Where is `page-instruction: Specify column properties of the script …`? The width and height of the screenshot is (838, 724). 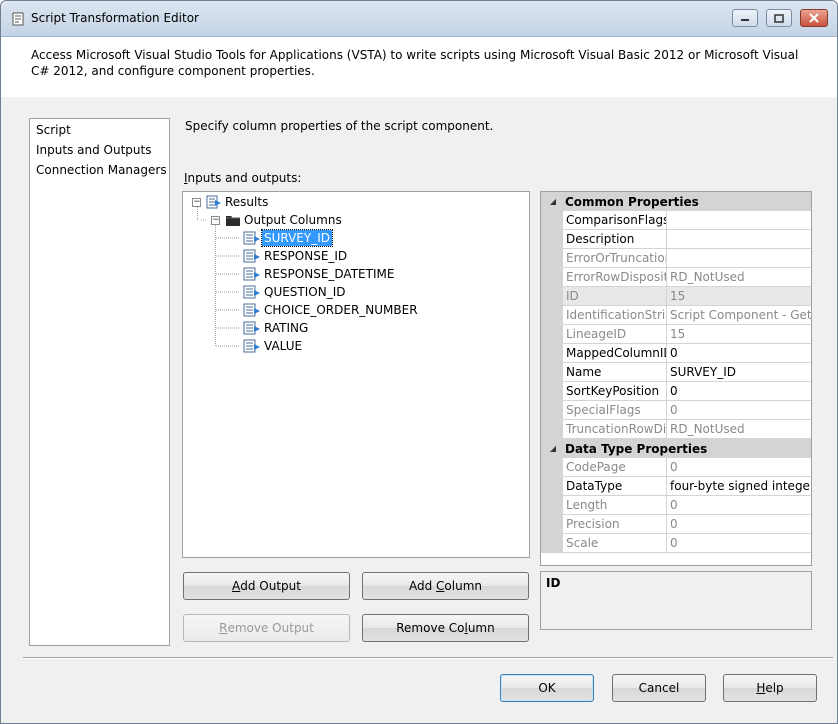
page-instruction: Specify column properties of the script … is located at coordinates (339, 126).